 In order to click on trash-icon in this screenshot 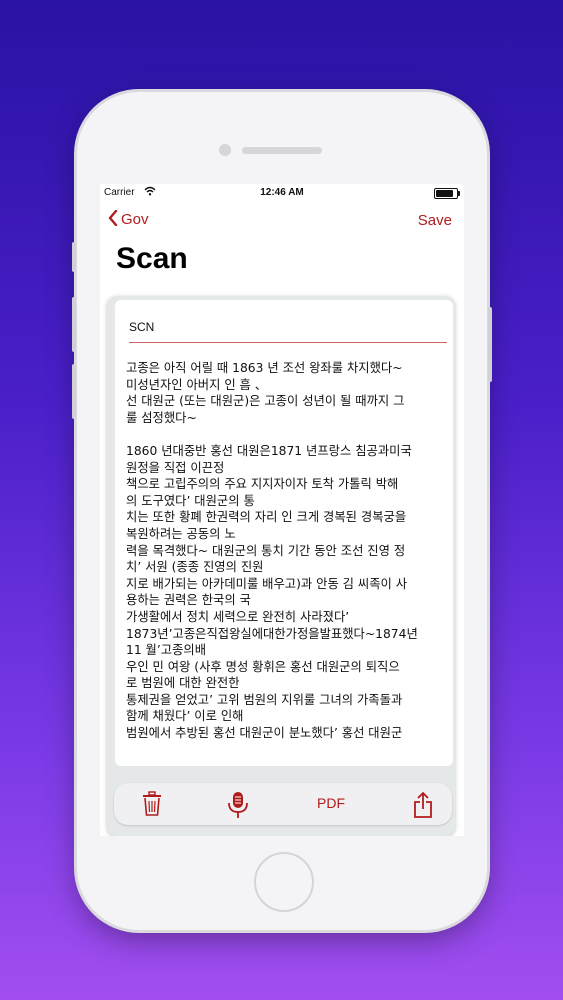, I will do `click(152, 804)`.